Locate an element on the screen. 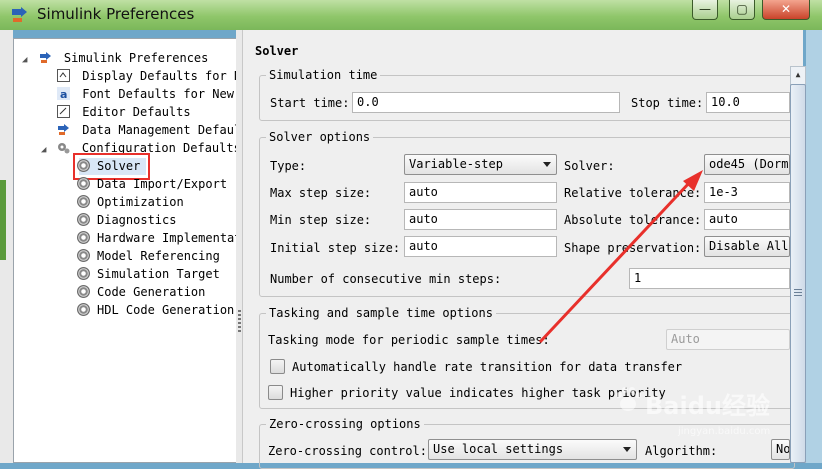 The image size is (822, 469). min-step-size-label: Min step size: is located at coordinates (321, 220).